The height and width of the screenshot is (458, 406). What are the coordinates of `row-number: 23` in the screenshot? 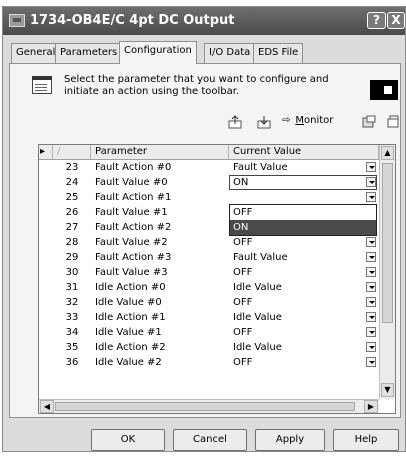 It's located at (72, 167).